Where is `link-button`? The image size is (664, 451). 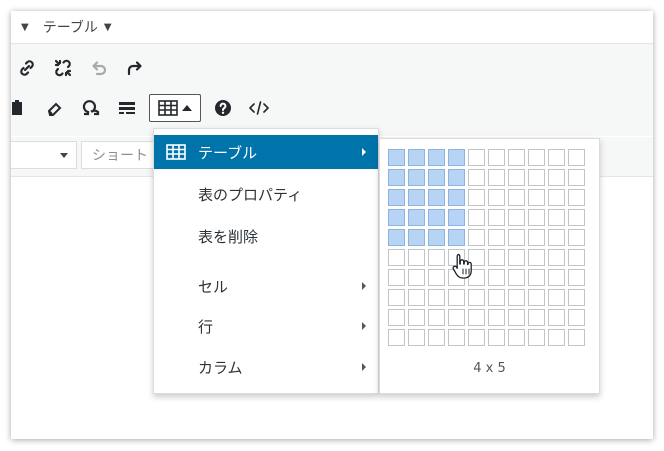
link-button is located at coordinates (27, 68).